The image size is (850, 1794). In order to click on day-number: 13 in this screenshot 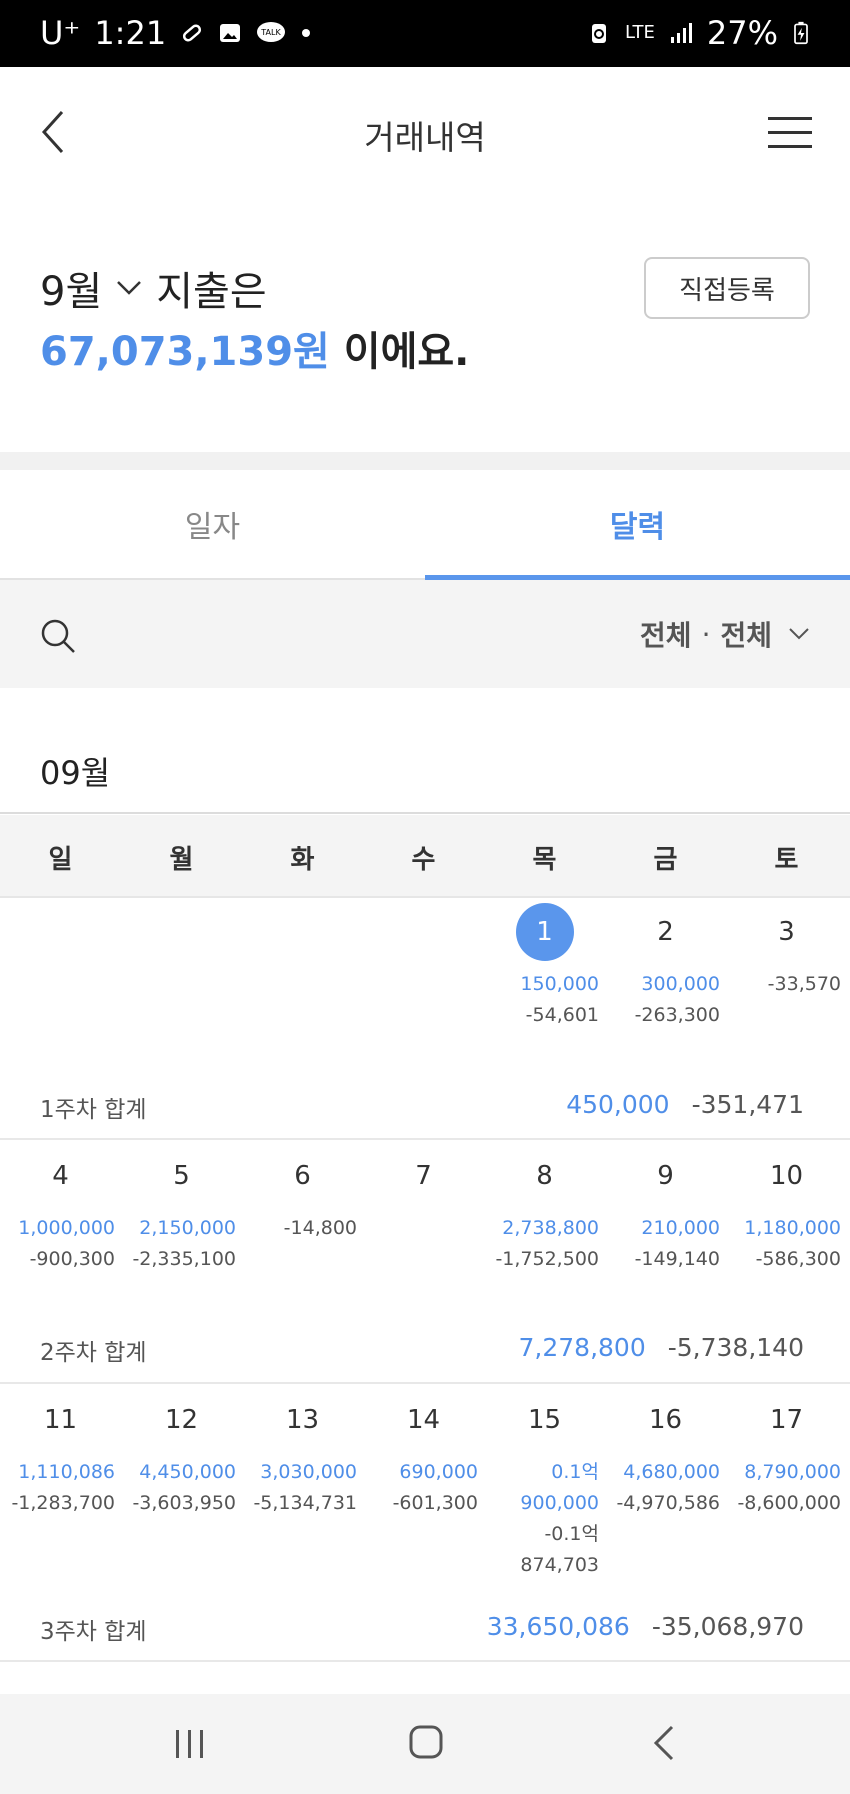, I will do `click(302, 1420)`.